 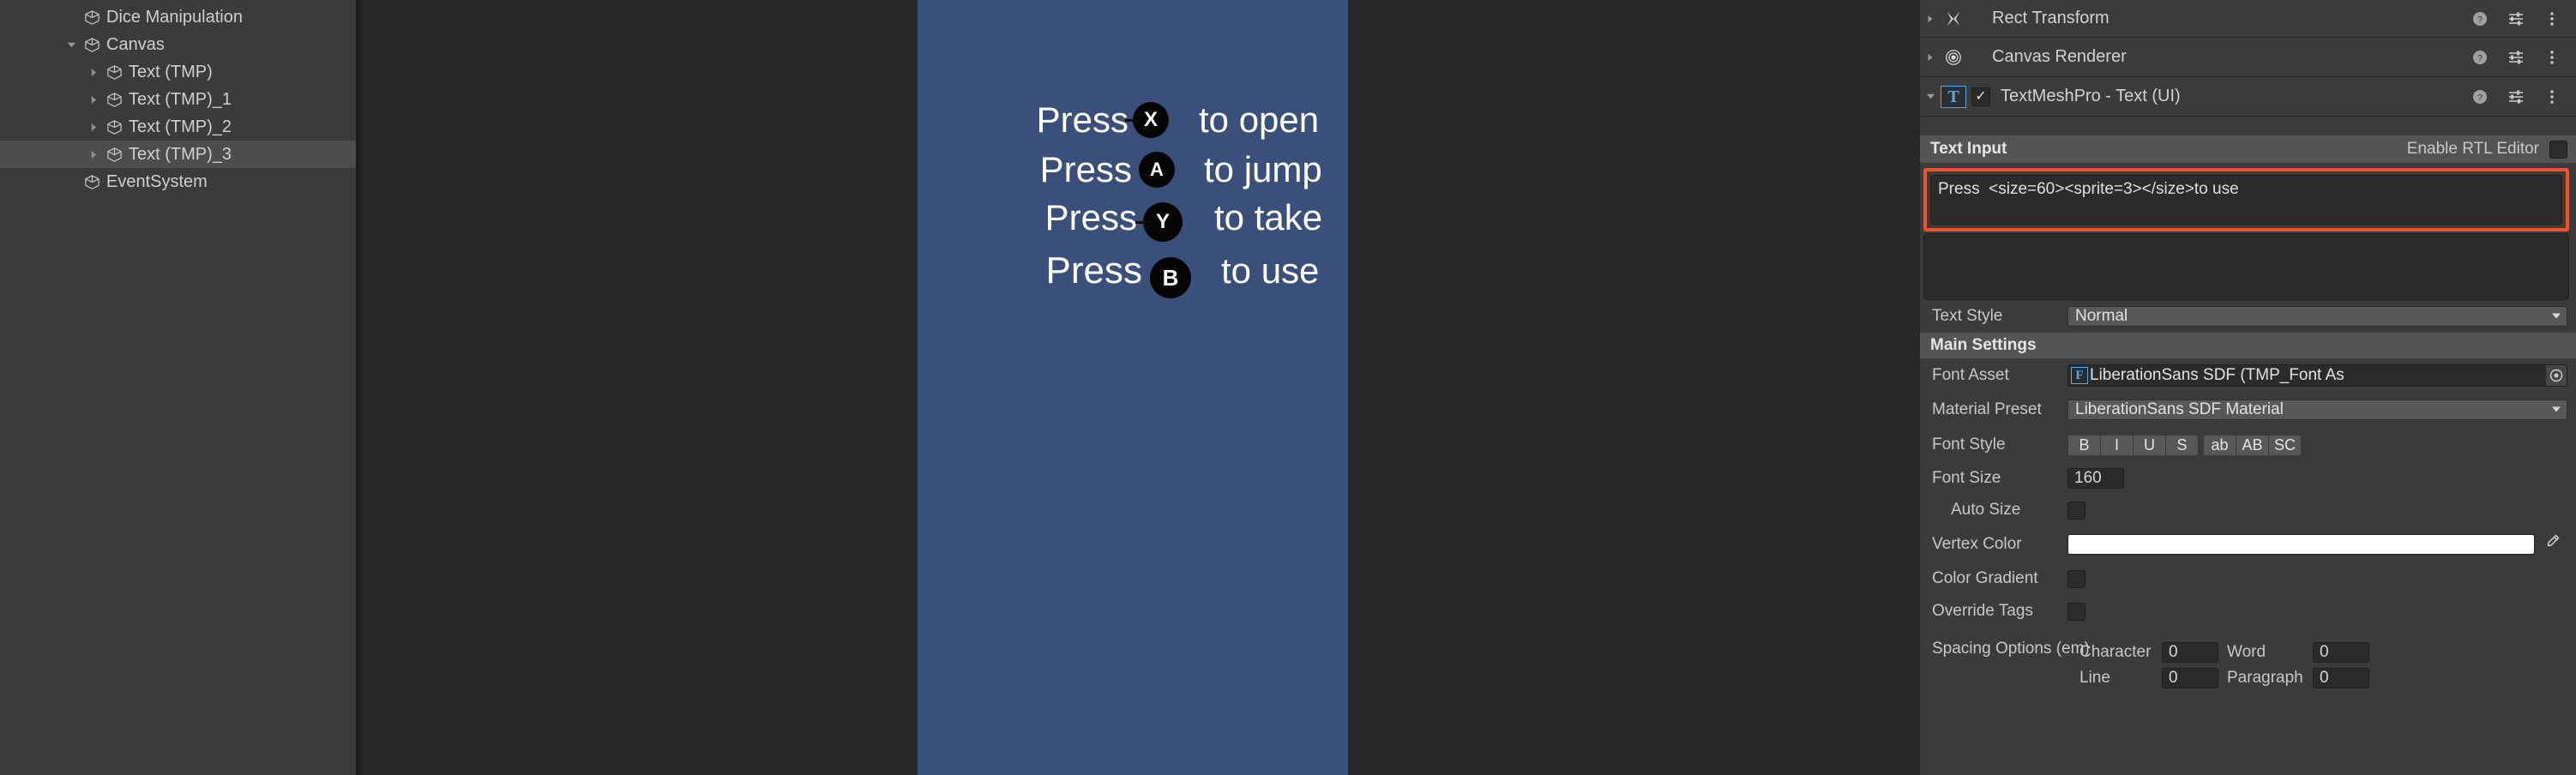 What do you see at coordinates (2246, 266) in the screenshot?
I see `text-input-overflow-area` at bounding box center [2246, 266].